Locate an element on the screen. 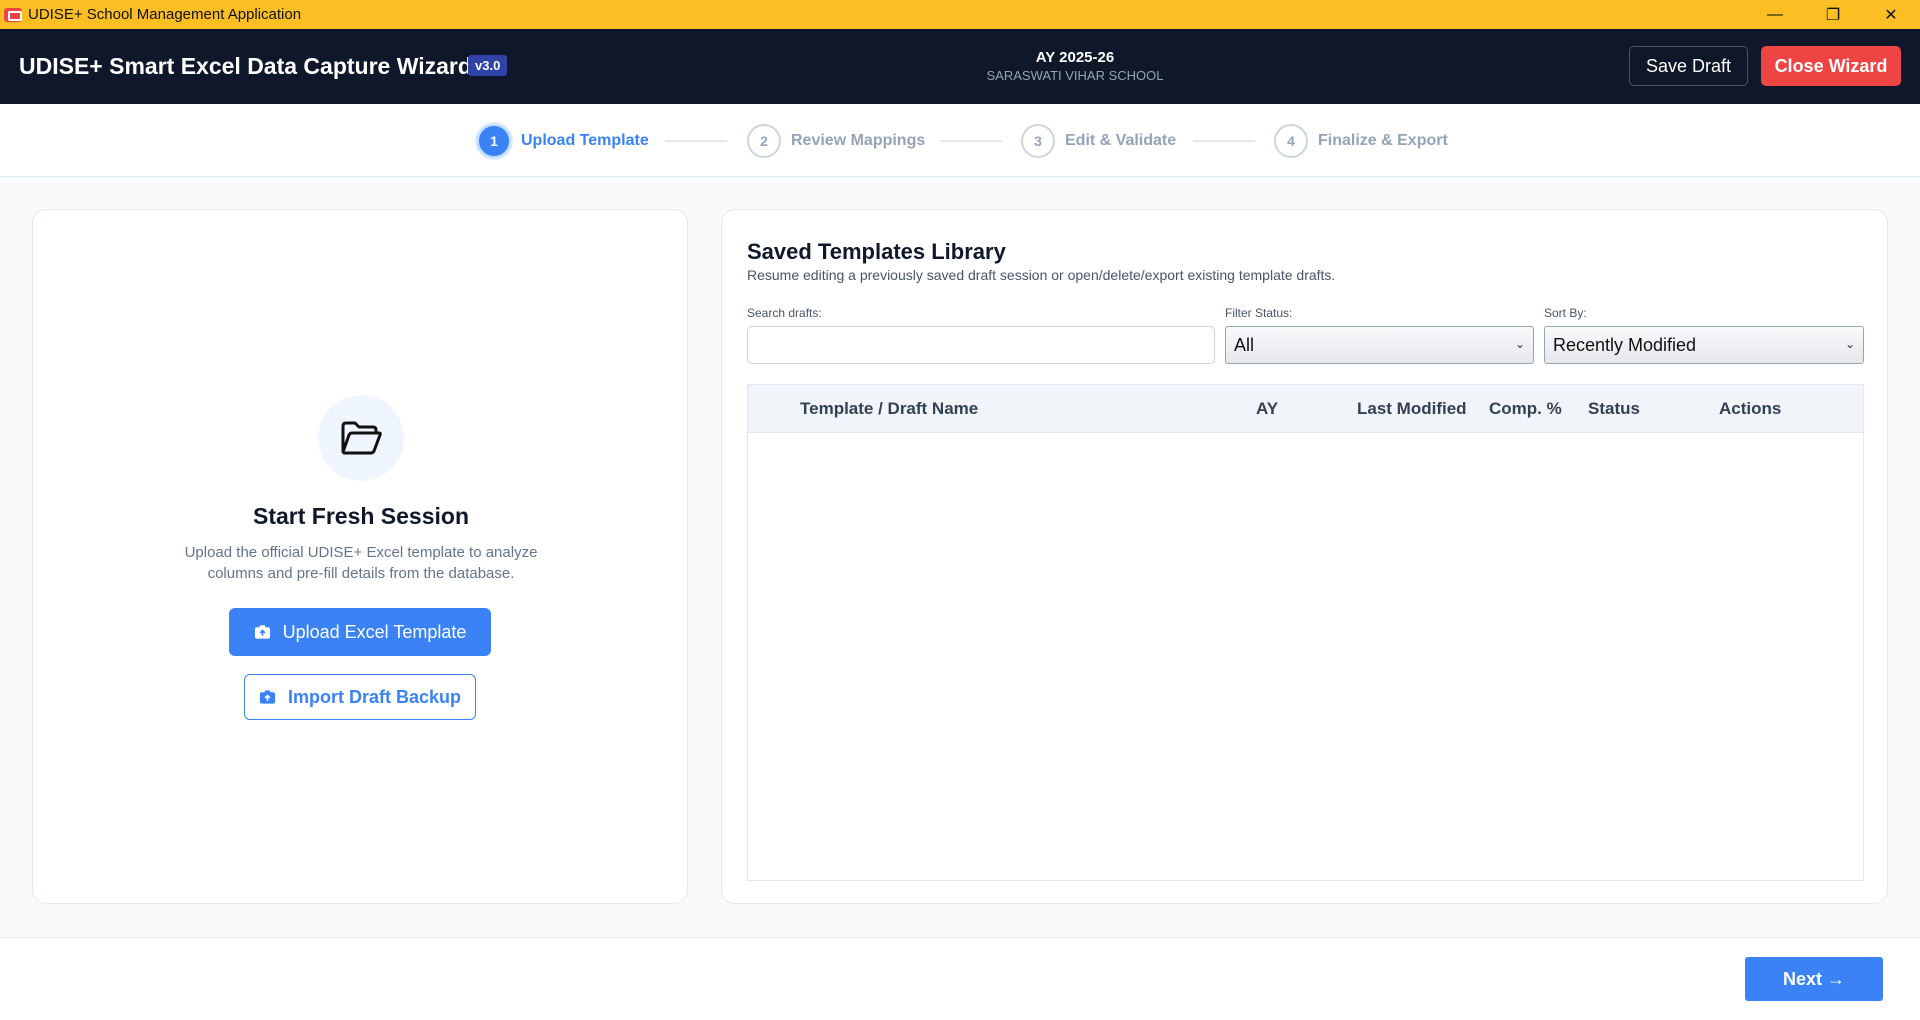 The width and height of the screenshot is (1920, 1020). wizard-footer: Next → is located at coordinates (960, 978).